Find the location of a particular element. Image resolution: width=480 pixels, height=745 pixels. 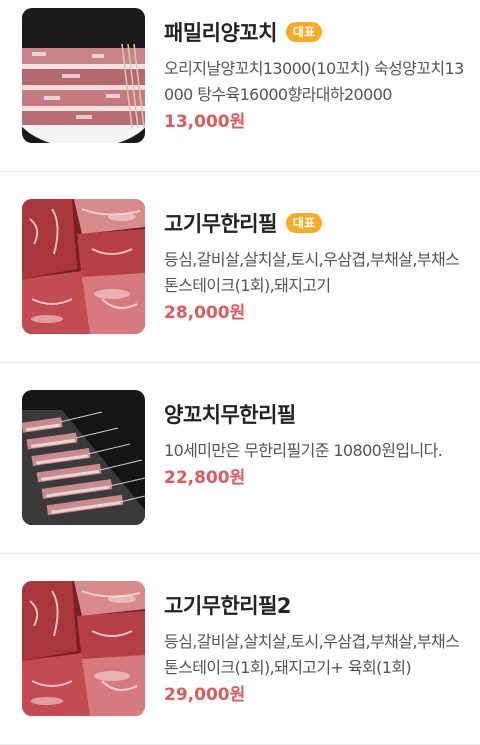

menu-item-price: 13,000원 is located at coordinates (205, 122).